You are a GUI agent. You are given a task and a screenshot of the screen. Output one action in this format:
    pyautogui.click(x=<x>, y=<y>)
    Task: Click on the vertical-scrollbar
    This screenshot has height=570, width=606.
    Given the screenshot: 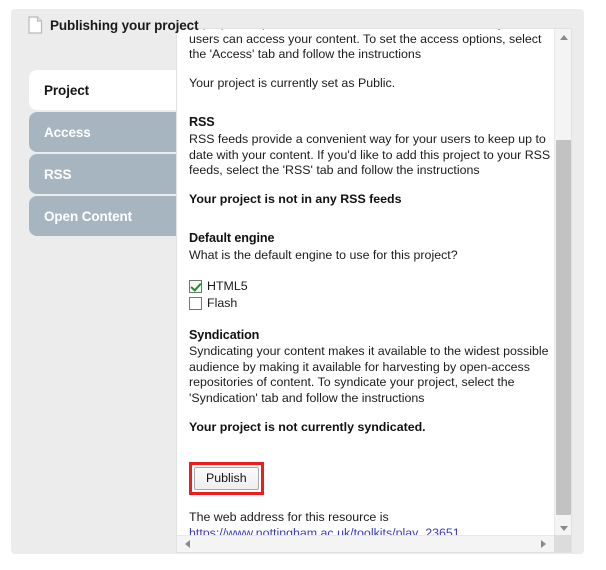 What is the action you would take?
    pyautogui.click(x=562, y=283)
    